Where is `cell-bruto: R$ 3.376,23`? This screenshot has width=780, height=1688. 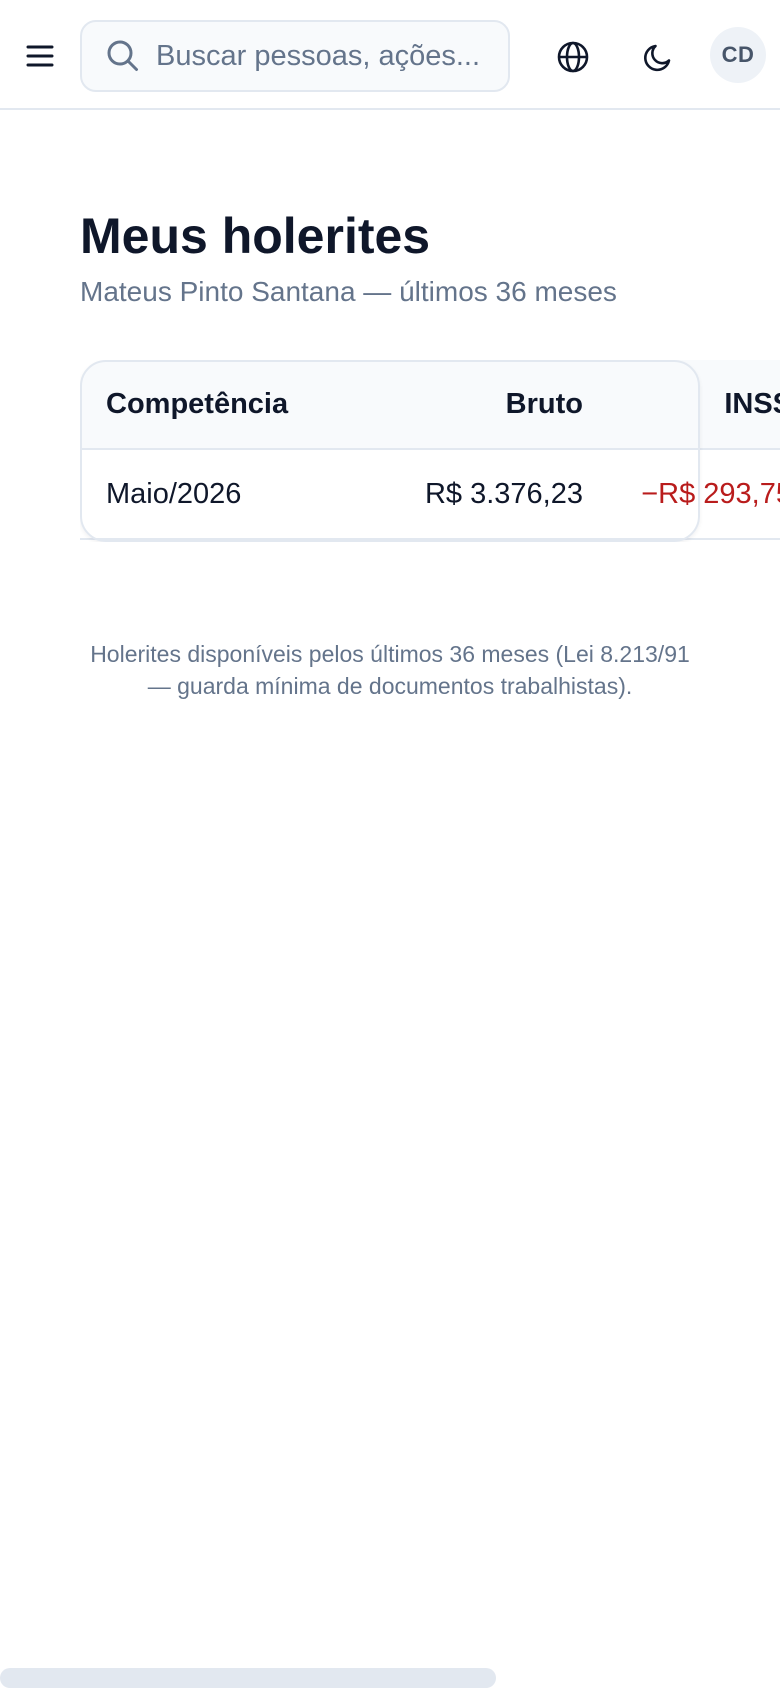
cell-bruto: R$ 3.376,23 is located at coordinates (503, 494).